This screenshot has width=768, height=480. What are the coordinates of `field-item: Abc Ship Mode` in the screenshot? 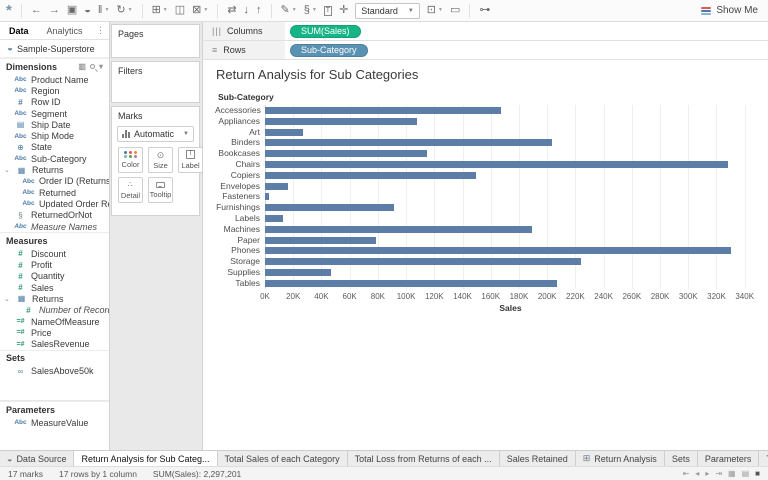 It's located at (54, 135).